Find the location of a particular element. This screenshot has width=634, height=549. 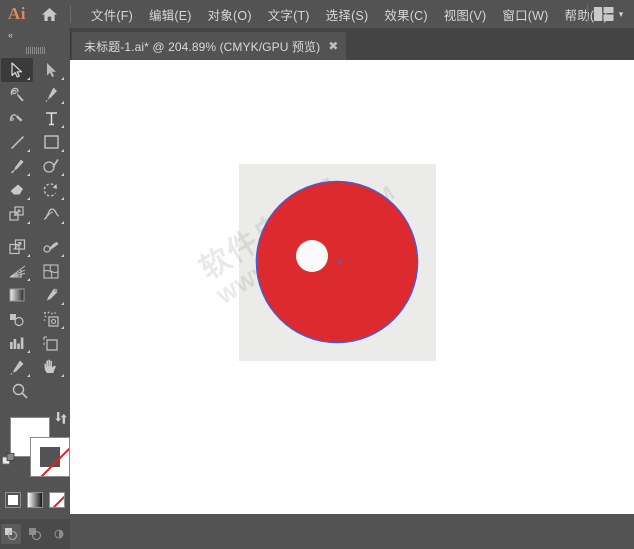

document-tab-title: 未标题-1.ai* @ 204.89% (CMYK/GPU 预览) is located at coordinates (202, 46).